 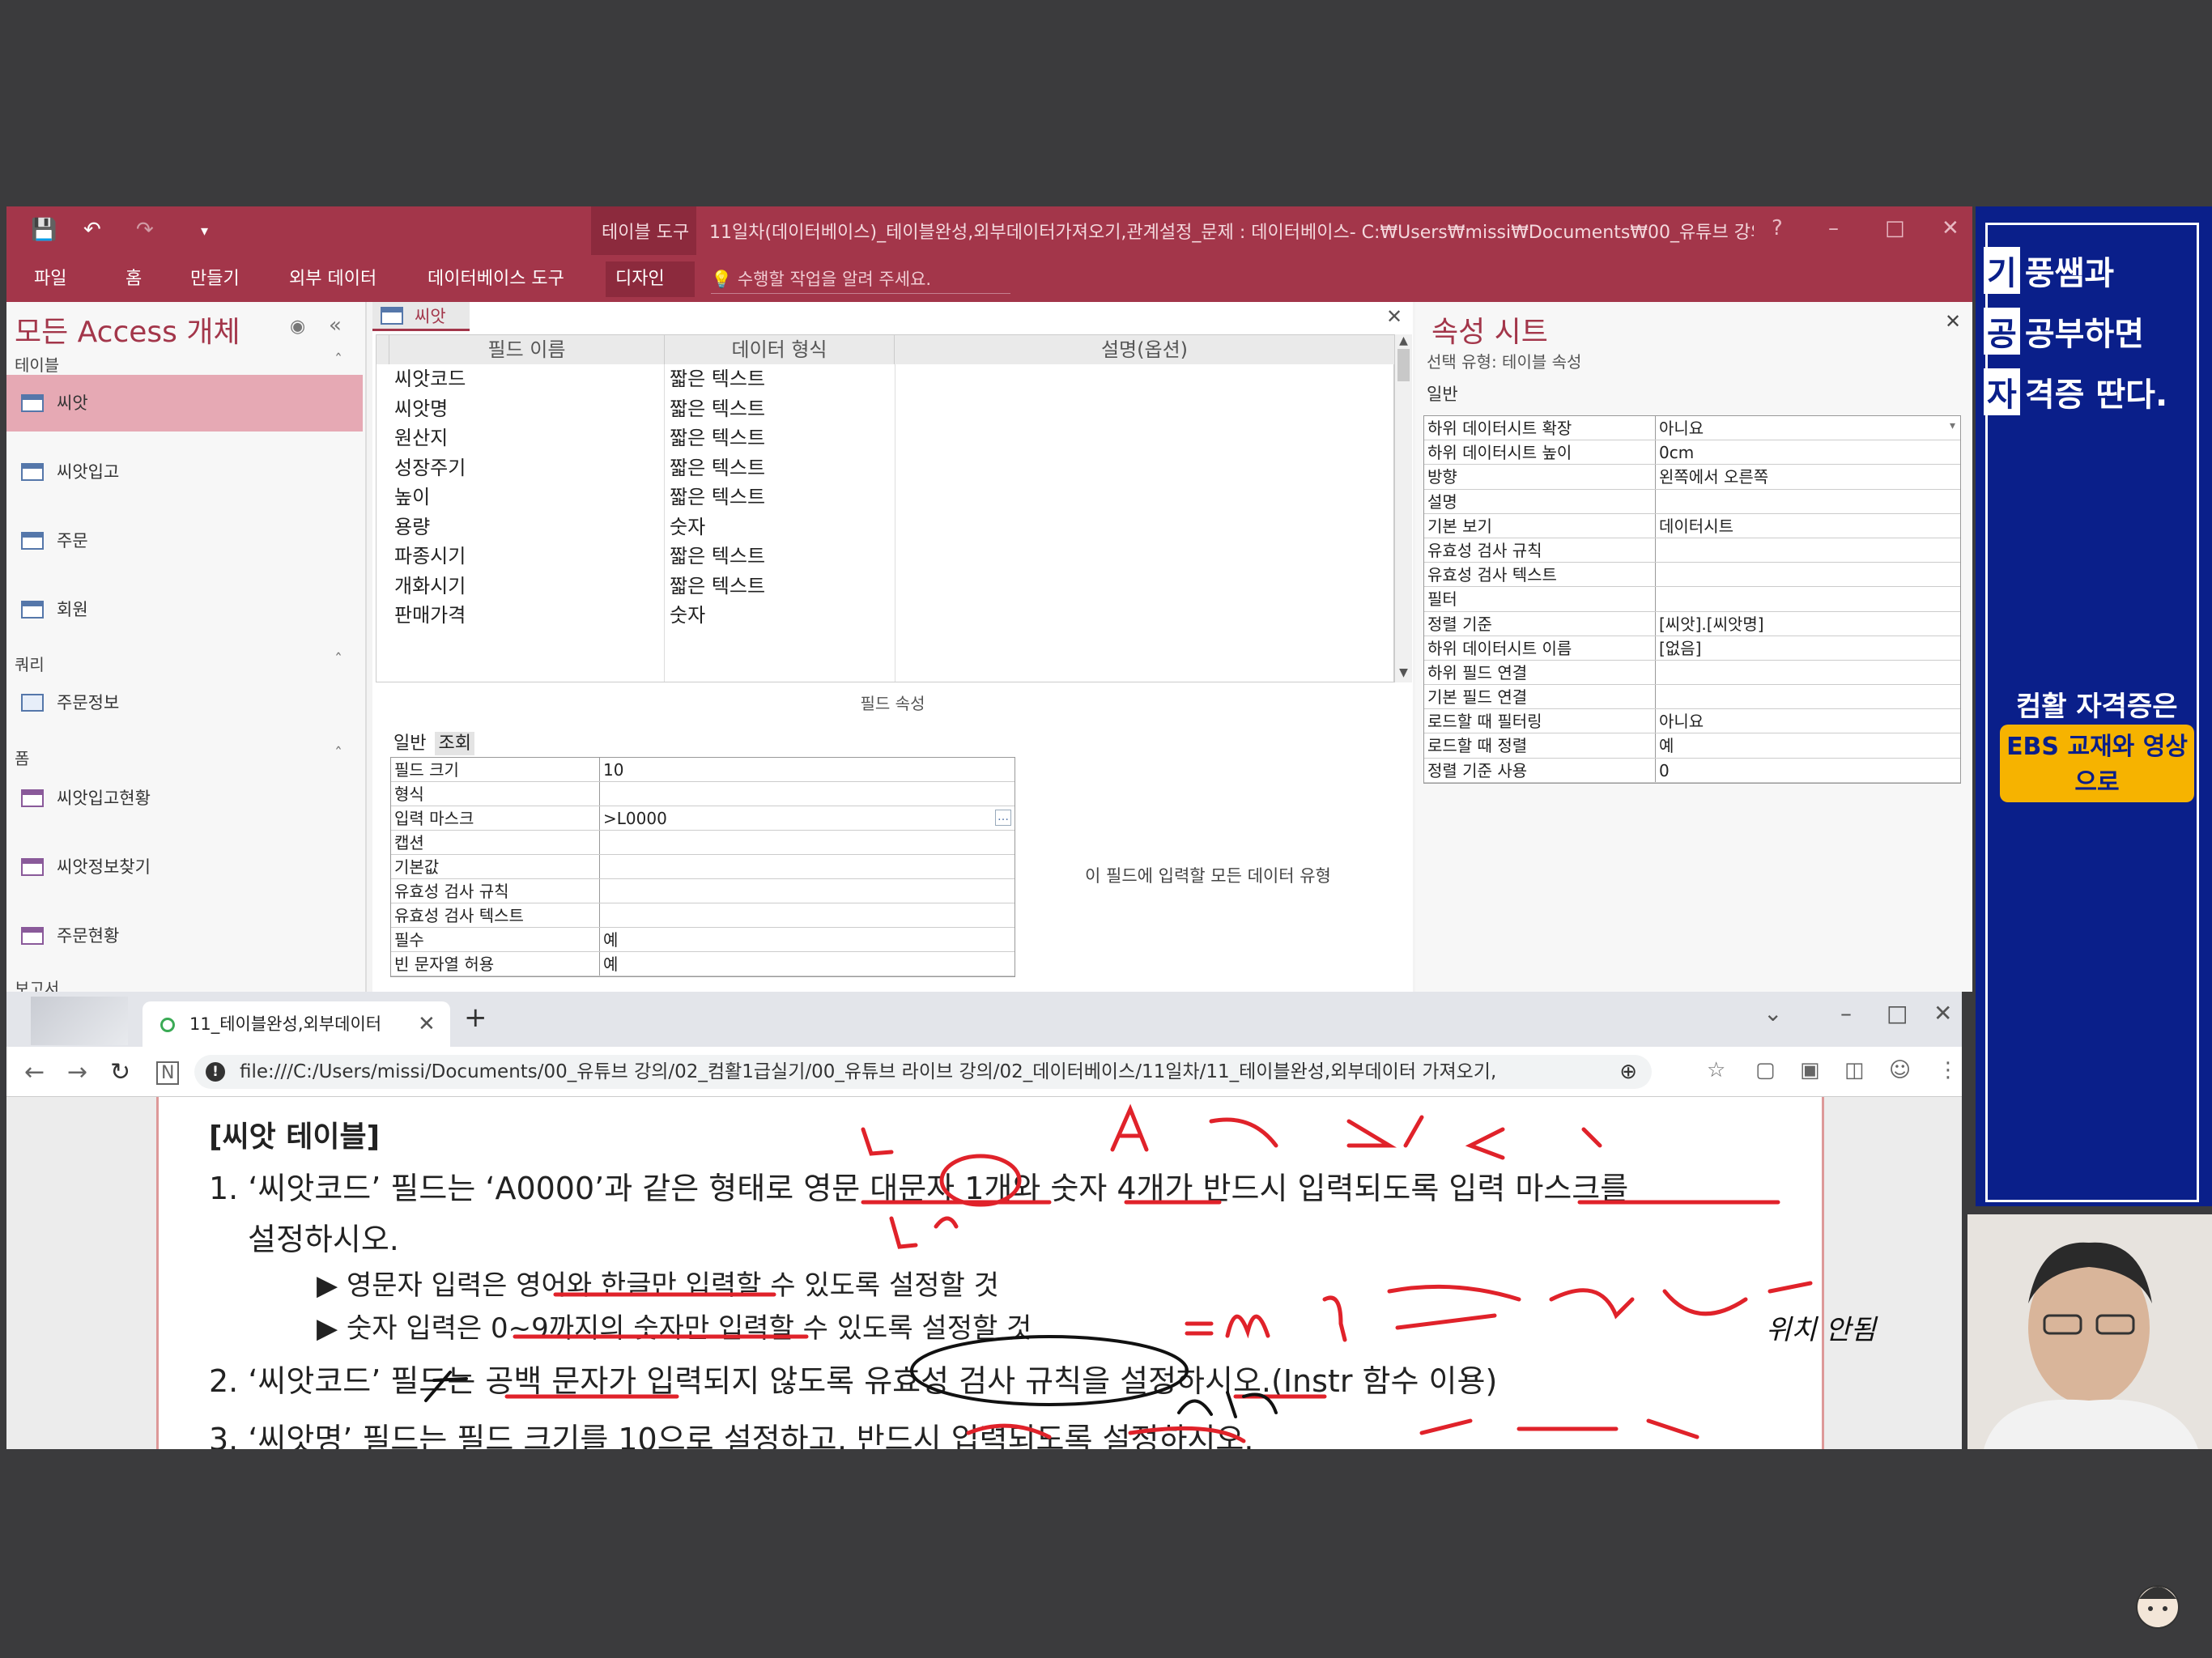 What do you see at coordinates (885, 527) in the screenshot?
I see `field-row: 용량 숫자` at bounding box center [885, 527].